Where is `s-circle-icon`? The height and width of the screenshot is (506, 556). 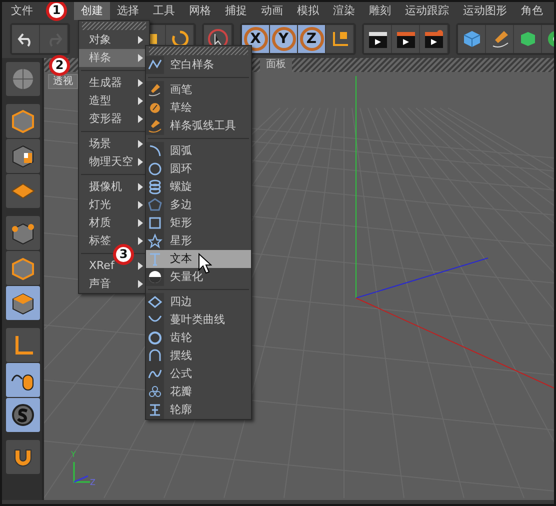
s-circle-icon is located at coordinates (23, 415).